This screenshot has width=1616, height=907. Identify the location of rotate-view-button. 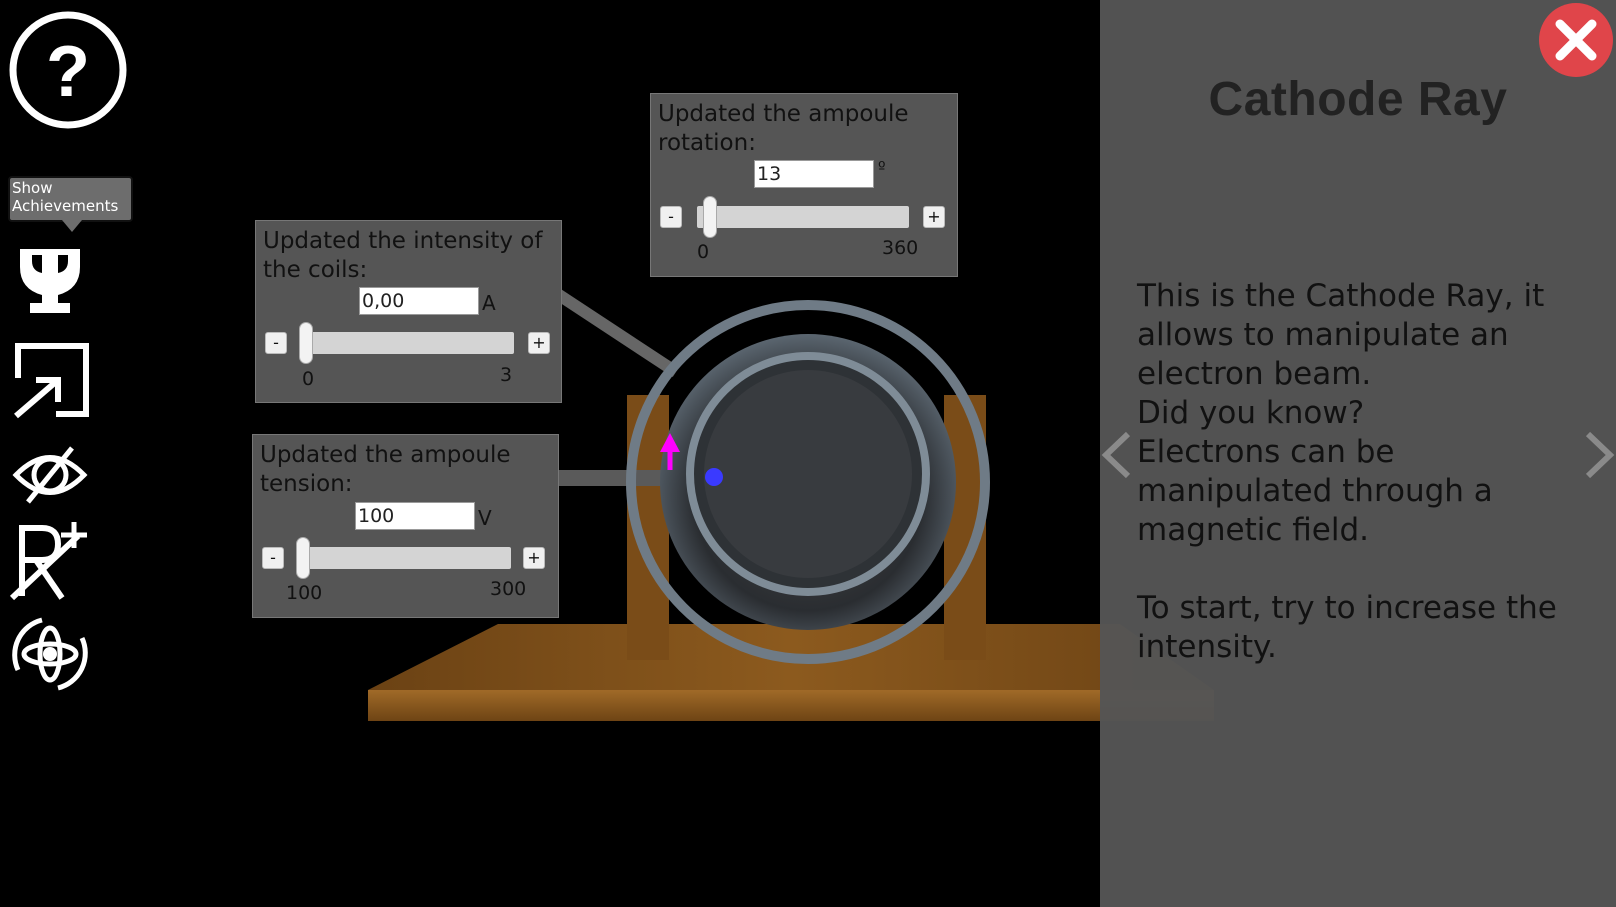
(50, 654).